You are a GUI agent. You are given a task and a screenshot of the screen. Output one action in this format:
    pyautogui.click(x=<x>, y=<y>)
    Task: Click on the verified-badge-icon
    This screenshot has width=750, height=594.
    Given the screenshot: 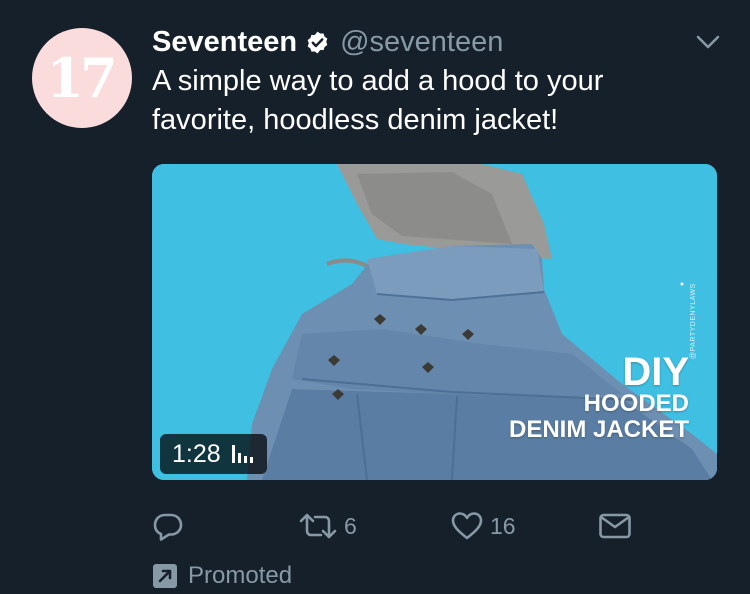 What is the action you would take?
    pyautogui.click(x=317, y=42)
    